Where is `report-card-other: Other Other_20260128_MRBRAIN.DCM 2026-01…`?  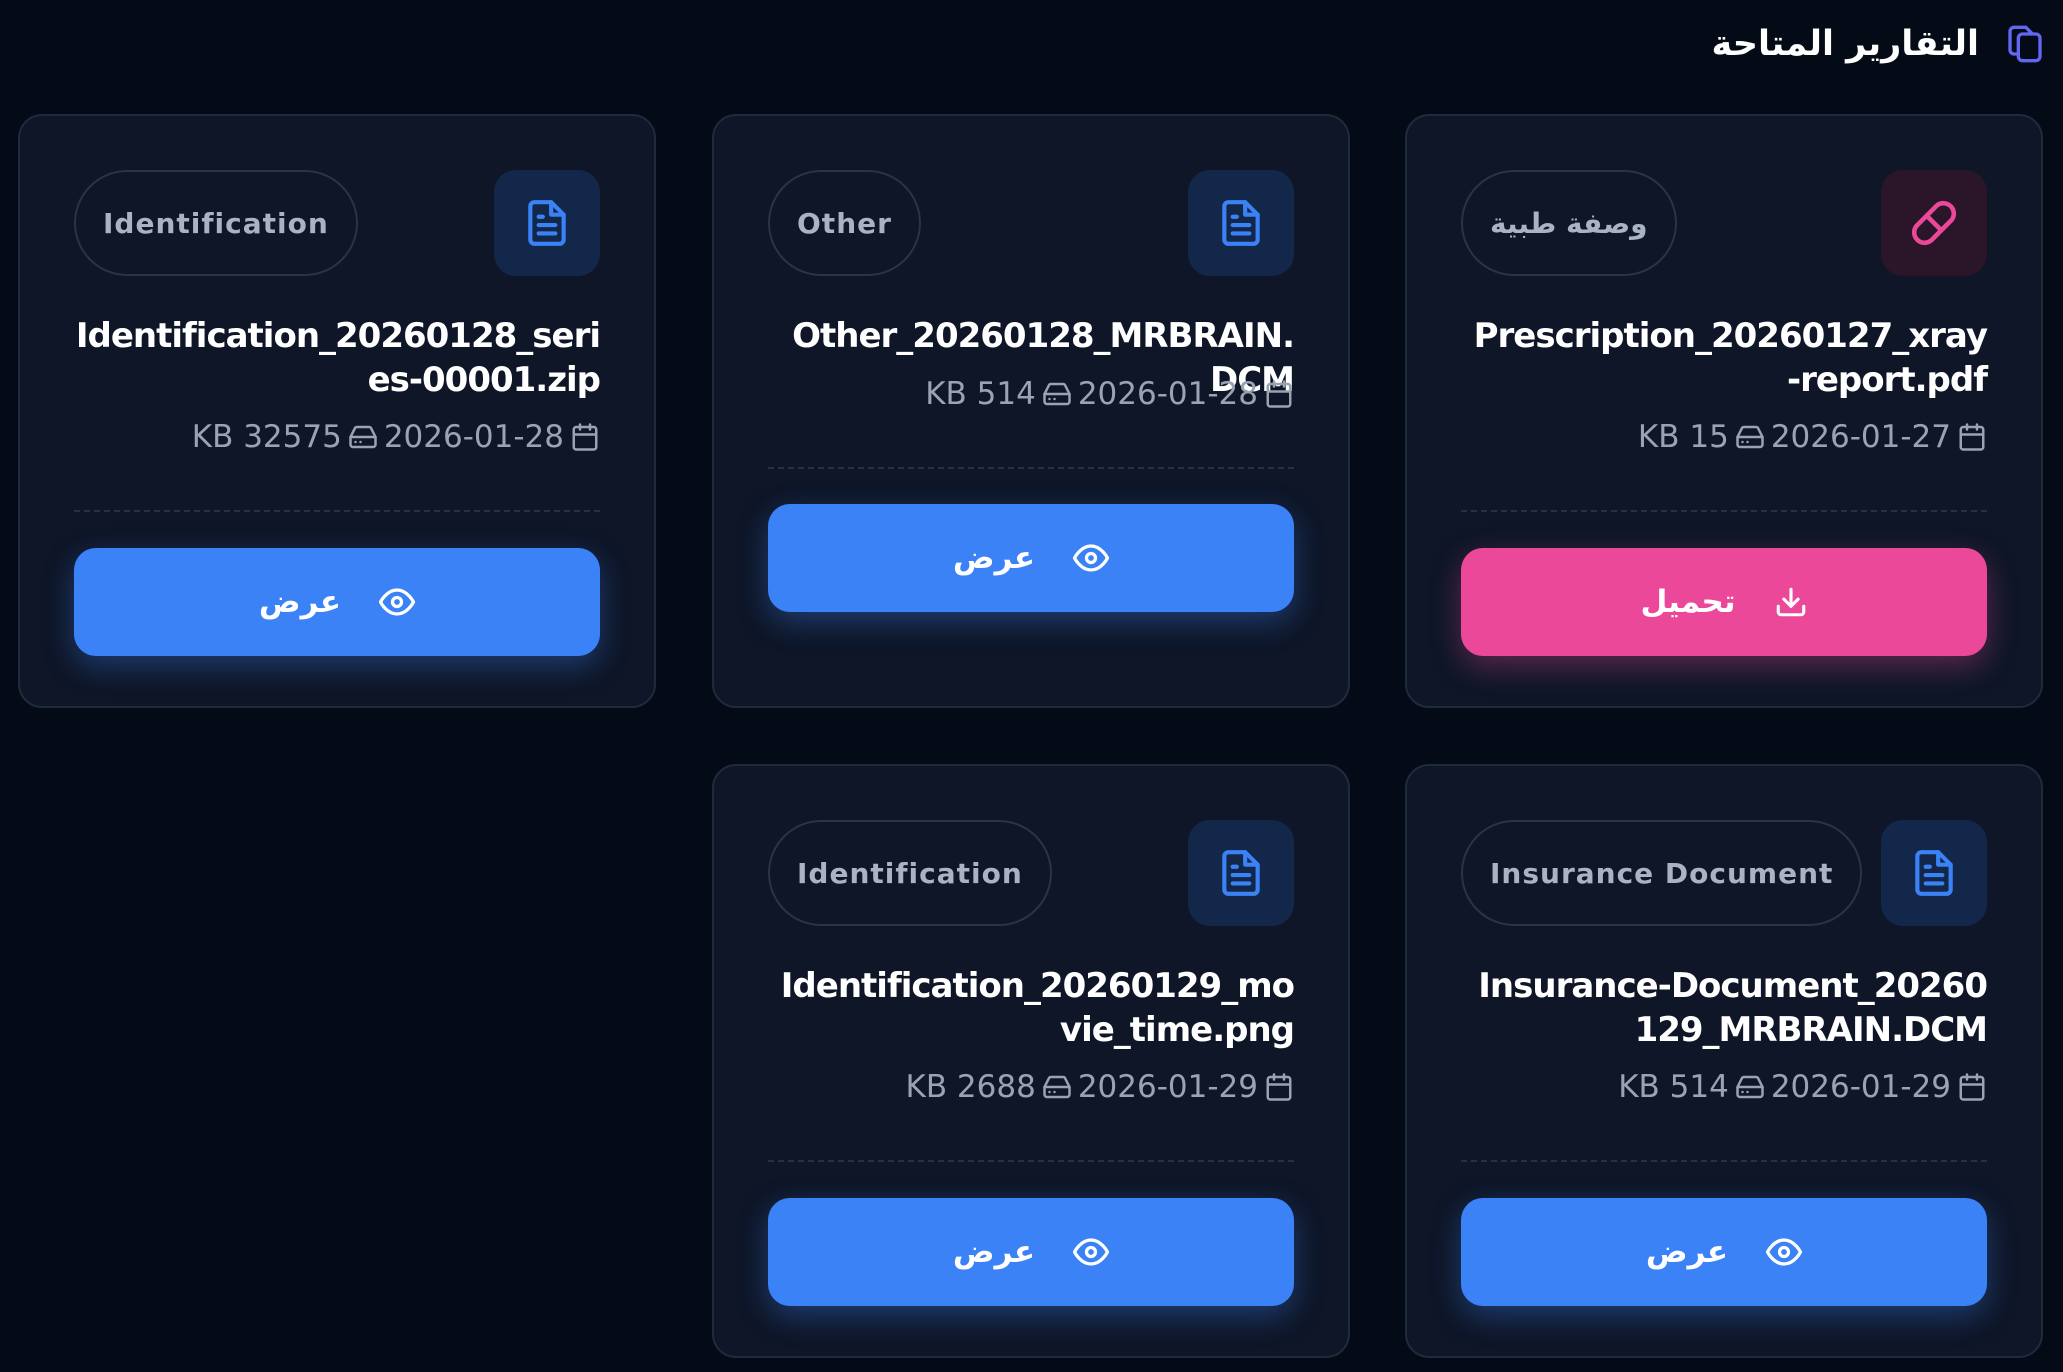 report-card-other: Other Other_20260128_MRBRAIN.DCM 2026-01… is located at coordinates (1031, 411).